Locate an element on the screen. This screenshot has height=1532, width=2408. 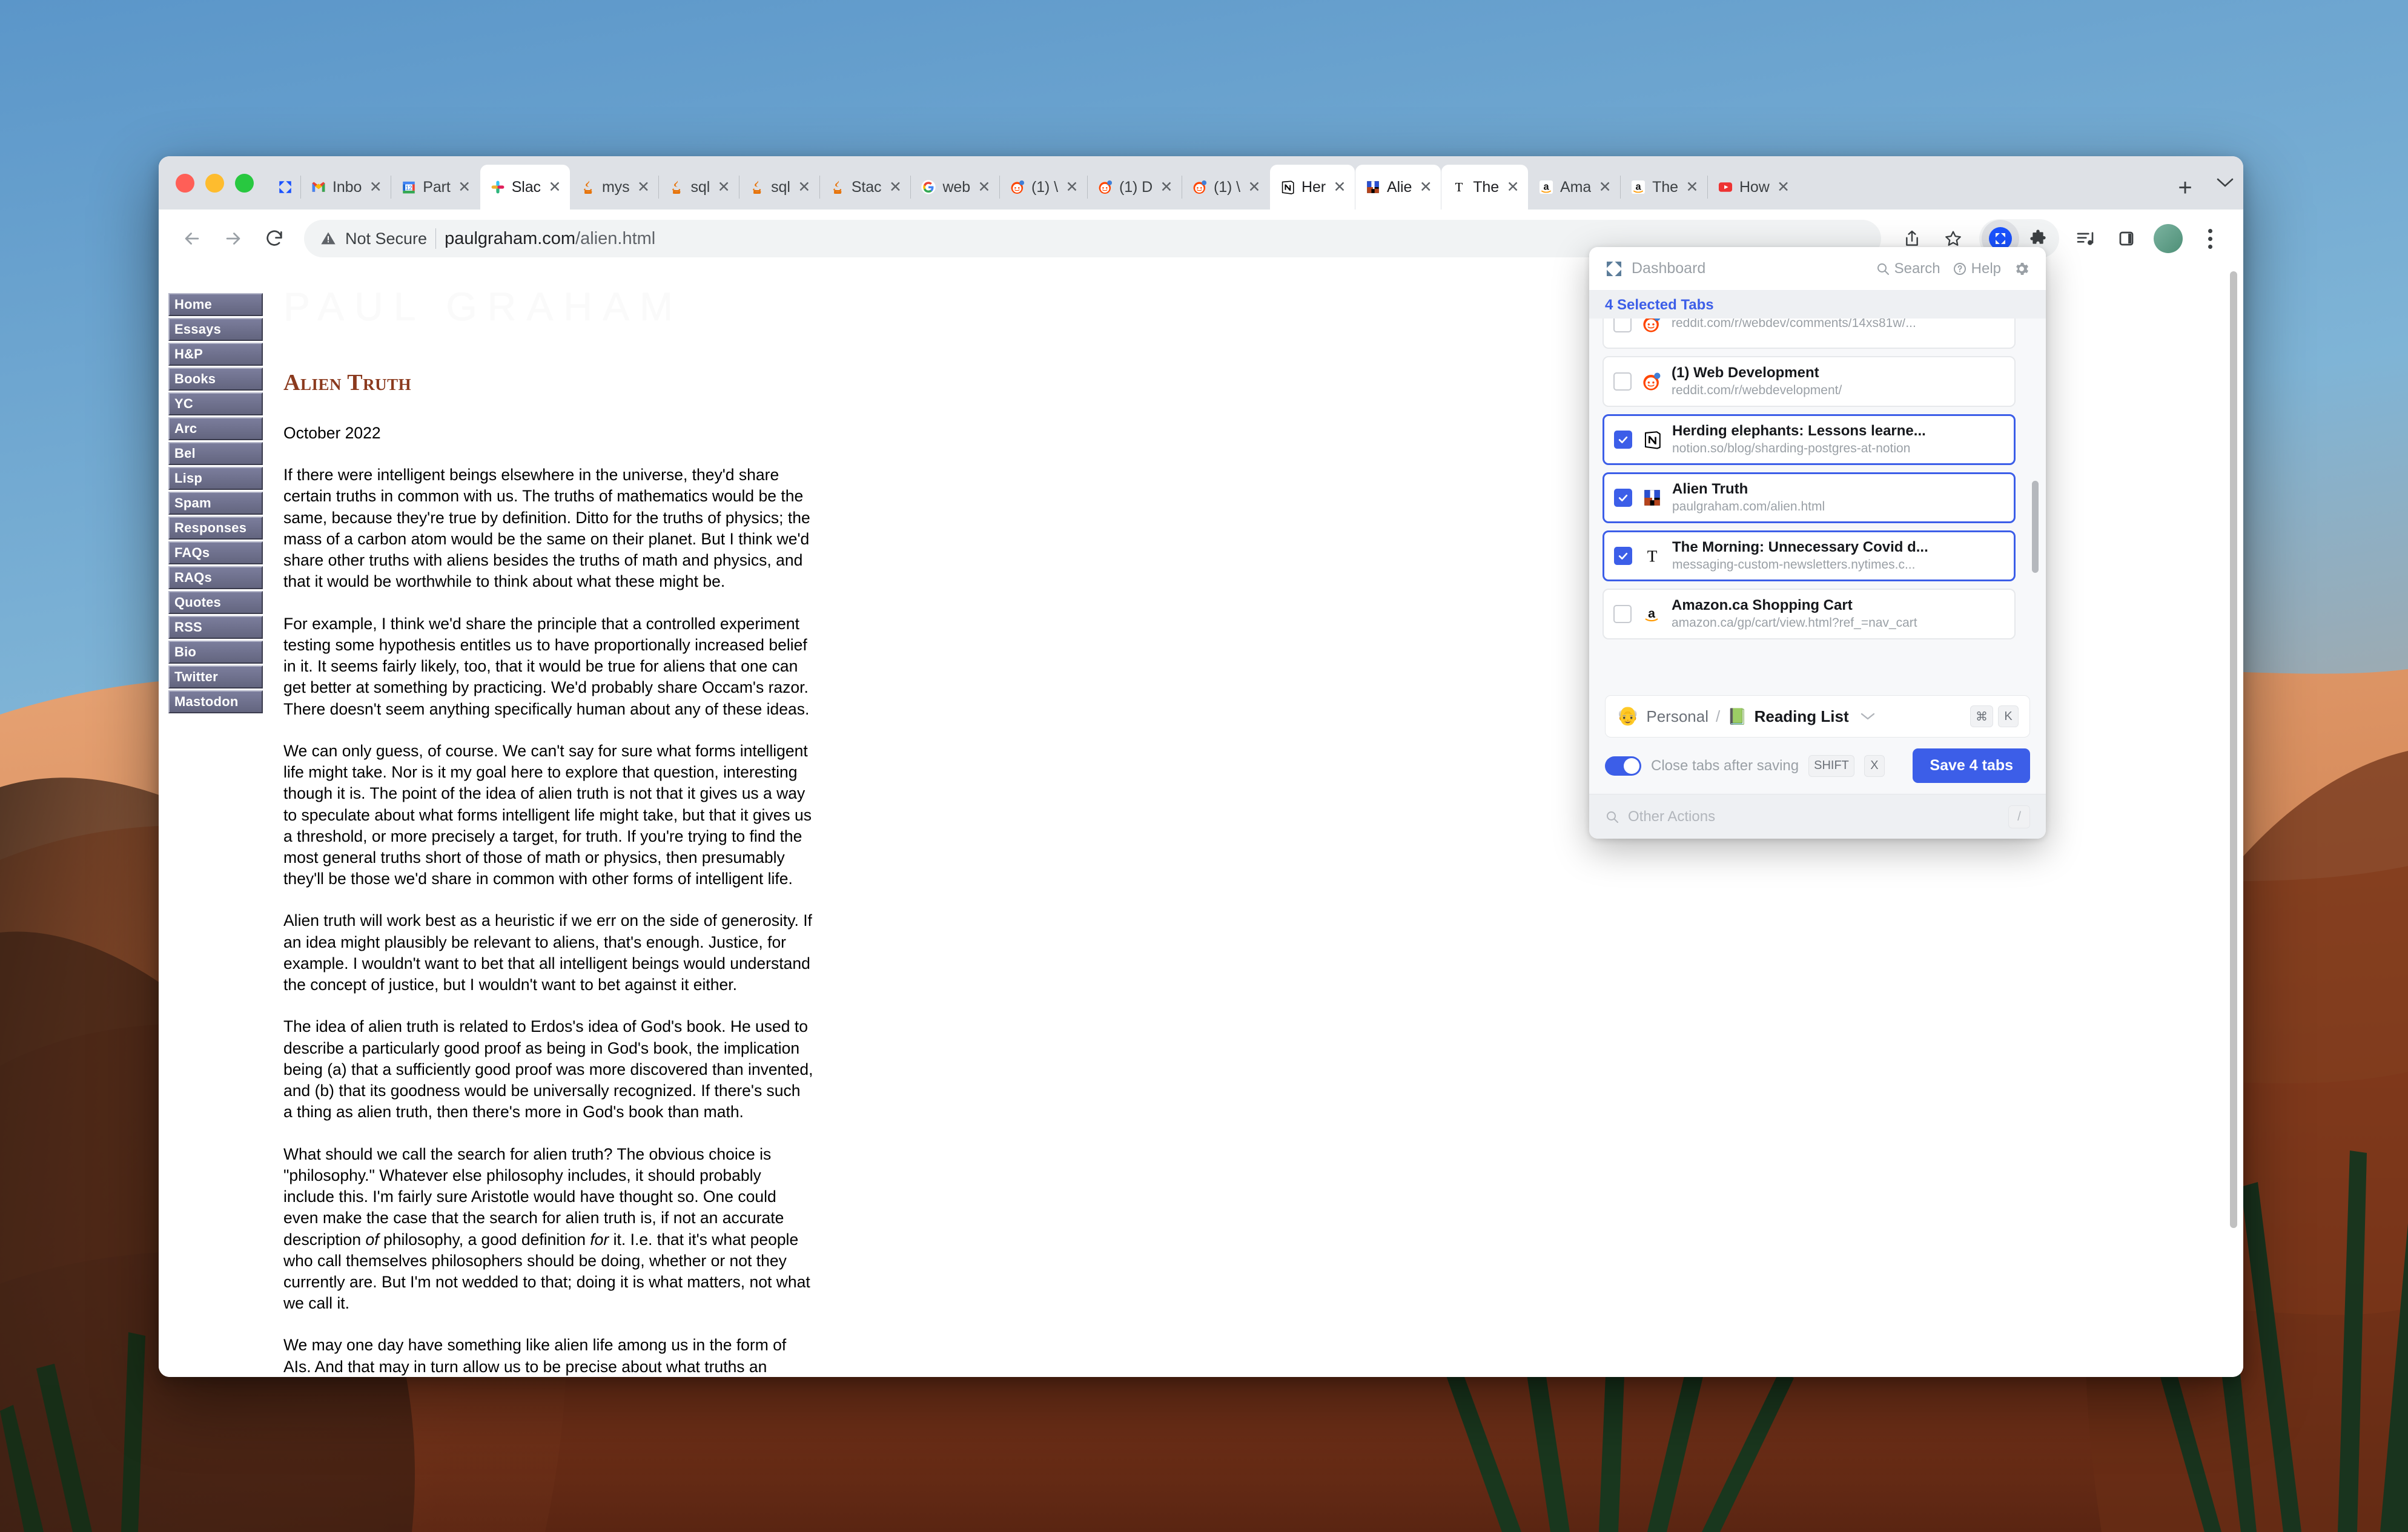
tab-list-scrollbar-thumb is located at coordinates (2035, 527).